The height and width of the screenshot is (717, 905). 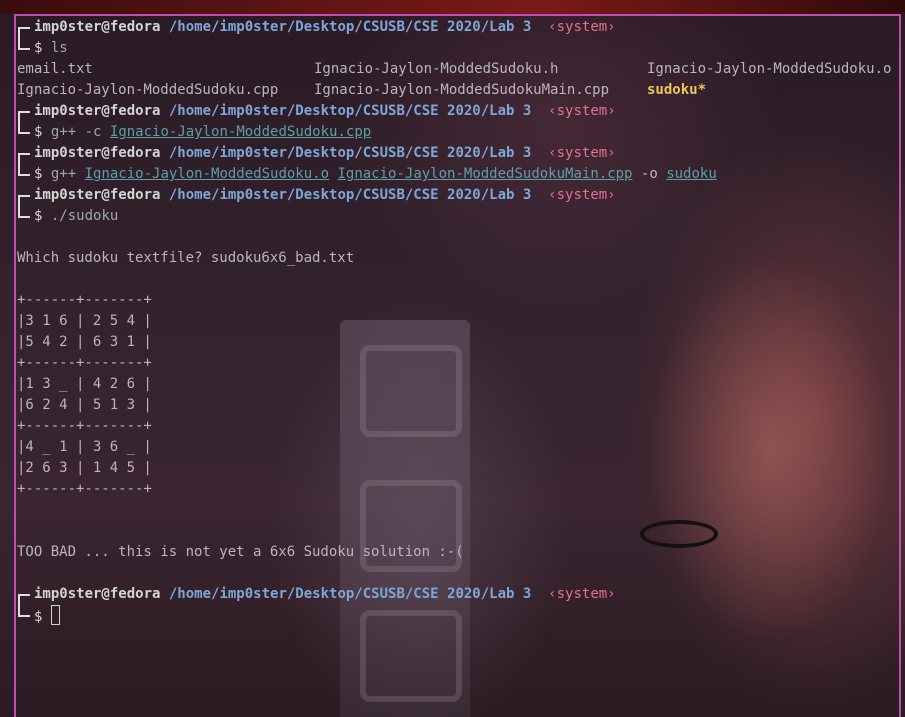 What do you see at coordinates (84, 405) in the screenshot?
I see `sudoku-board-row: |6 2 4 | 5 1 3 |` at bounding box center [84, 405].